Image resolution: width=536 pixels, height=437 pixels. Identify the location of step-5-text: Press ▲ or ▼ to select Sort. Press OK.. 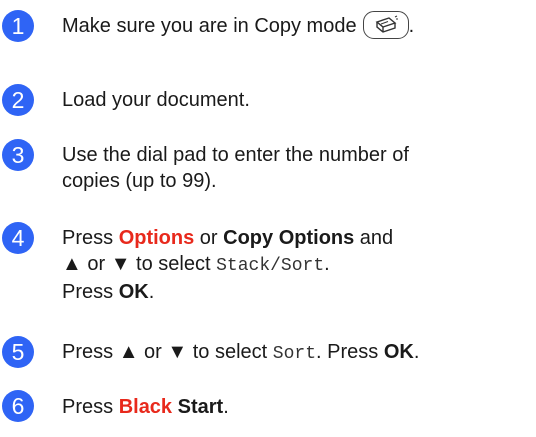
(240, 353).